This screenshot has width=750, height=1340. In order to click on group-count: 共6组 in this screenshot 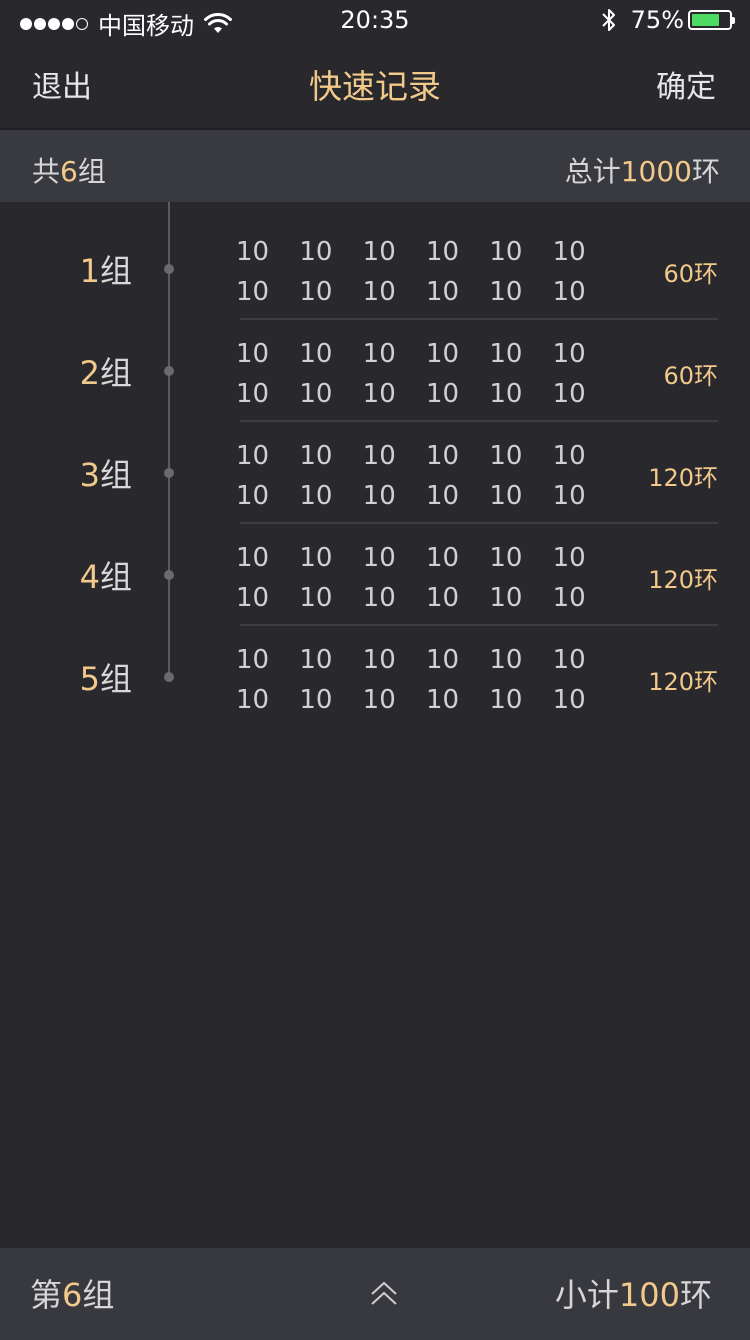, I will do `click(69, 171)`.